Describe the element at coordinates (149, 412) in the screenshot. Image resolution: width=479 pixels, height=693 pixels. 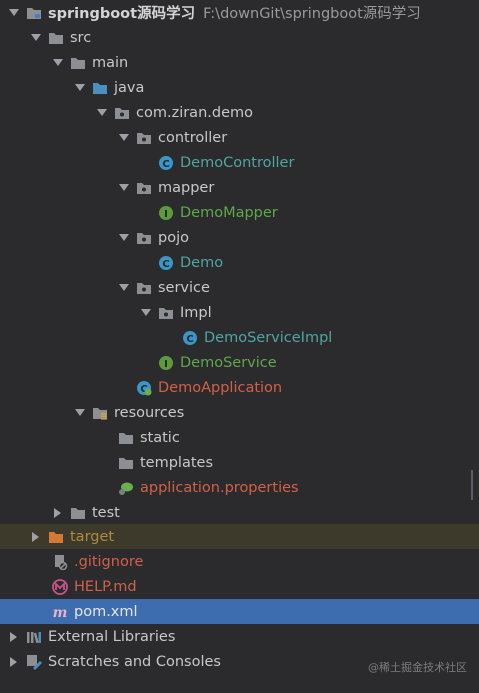
I see `tree-item-label: resources` at that location.